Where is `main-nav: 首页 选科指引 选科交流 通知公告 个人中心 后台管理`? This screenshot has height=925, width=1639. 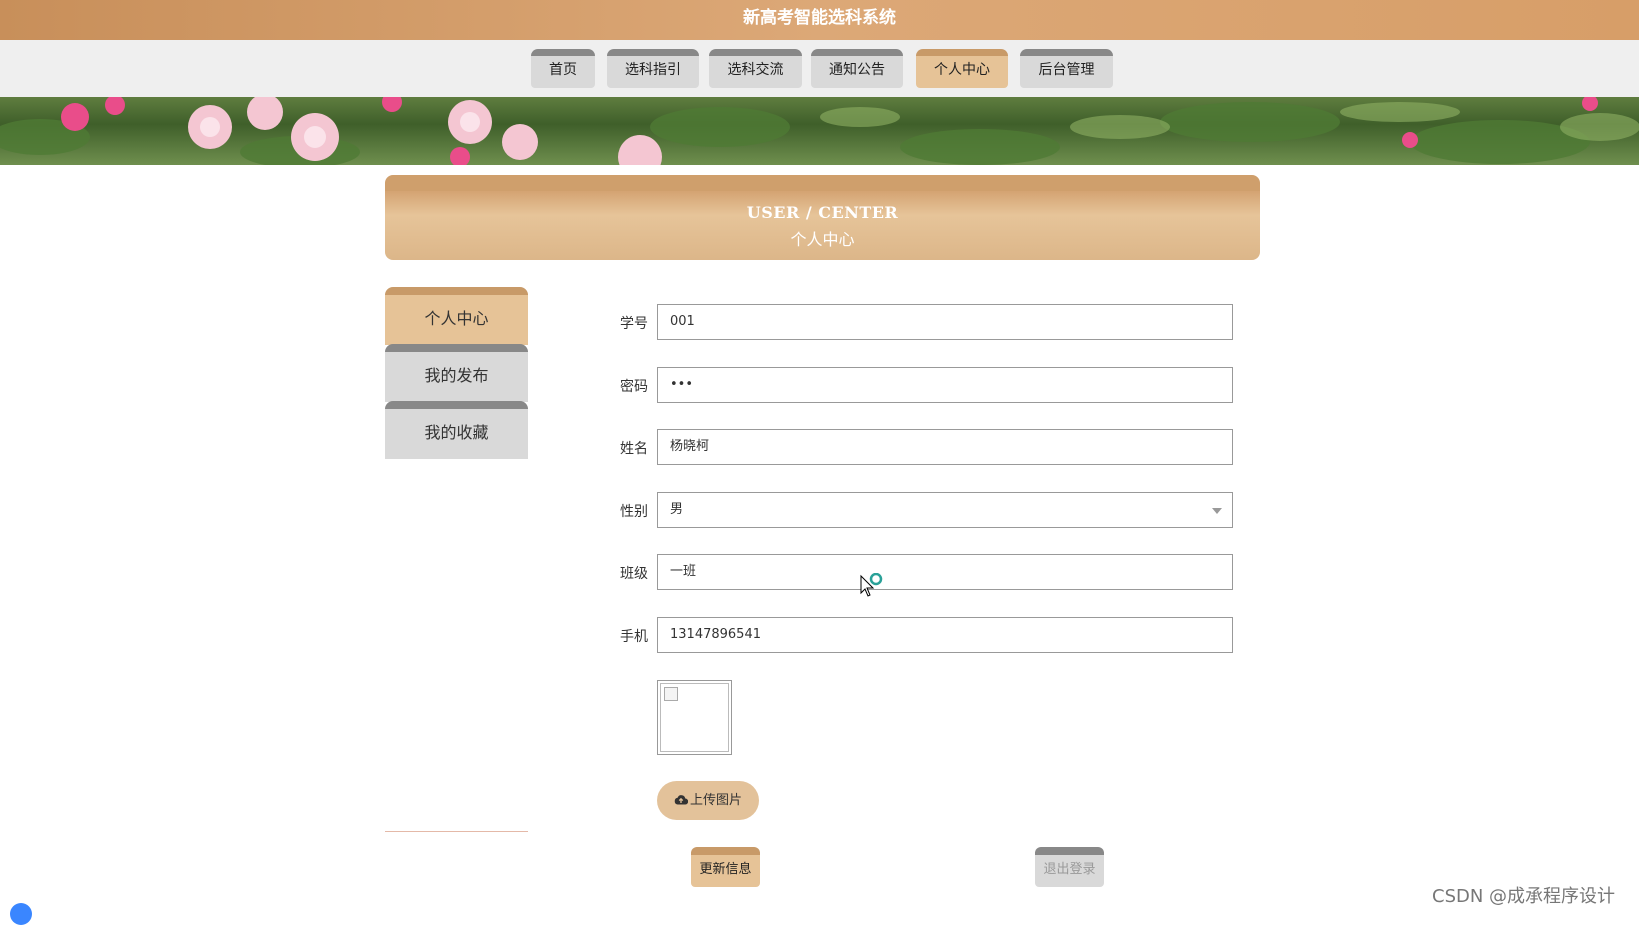 main-nav: 首页 选科指引 选科交流 通知公告 个人中心 后台管理 is located at coordinates (819, 68).